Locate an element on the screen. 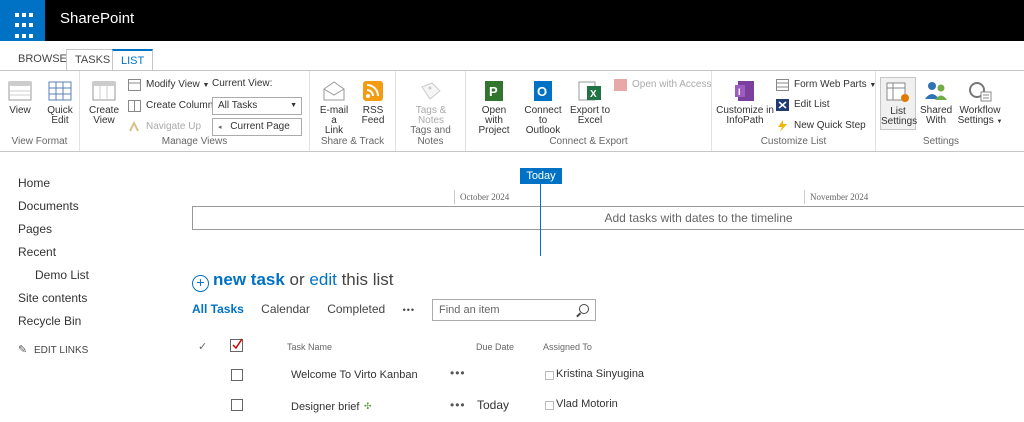 This screenshot has width=1024, height=422. svg-text: X is located at coordinates (593, 94).